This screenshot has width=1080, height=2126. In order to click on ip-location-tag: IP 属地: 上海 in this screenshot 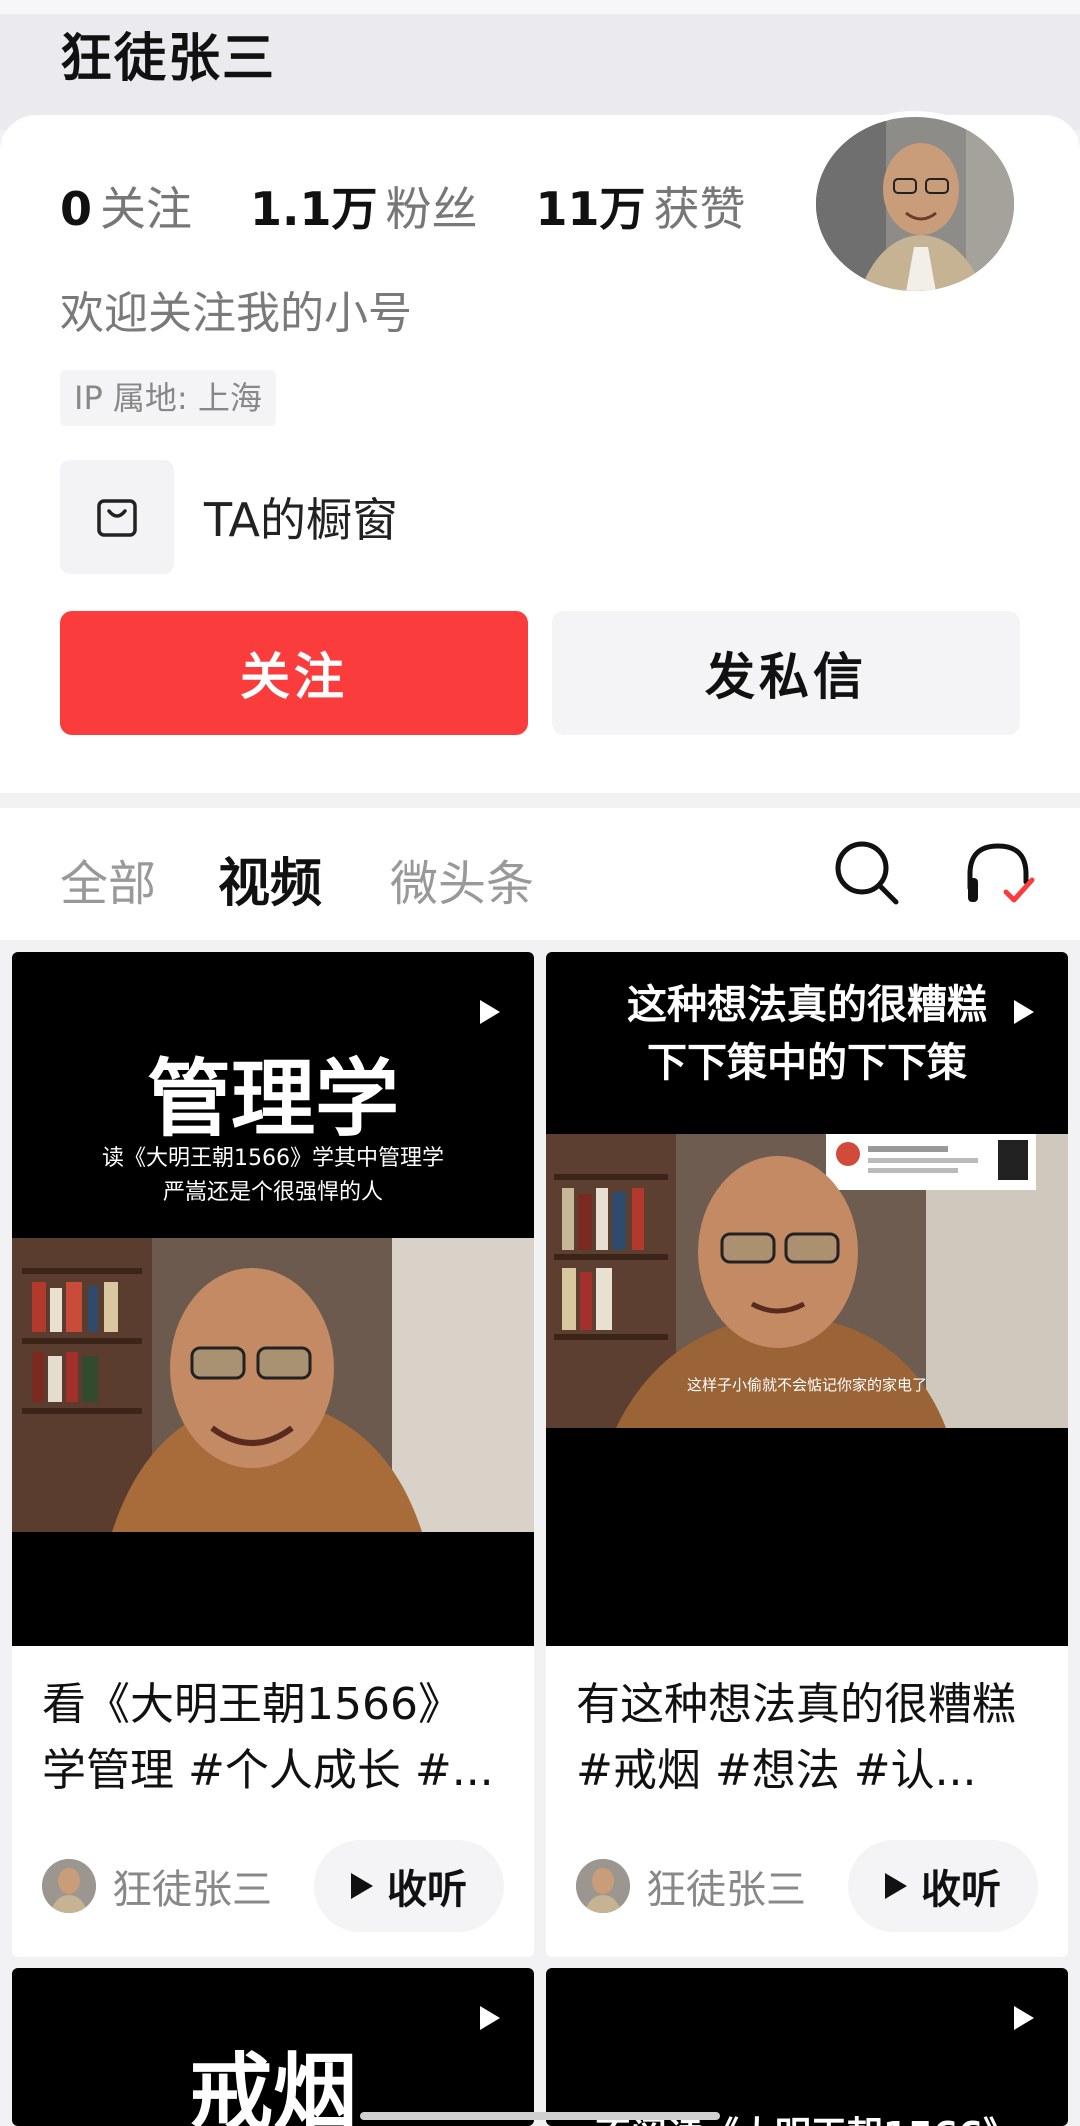, I will do `click(168, 398)`.